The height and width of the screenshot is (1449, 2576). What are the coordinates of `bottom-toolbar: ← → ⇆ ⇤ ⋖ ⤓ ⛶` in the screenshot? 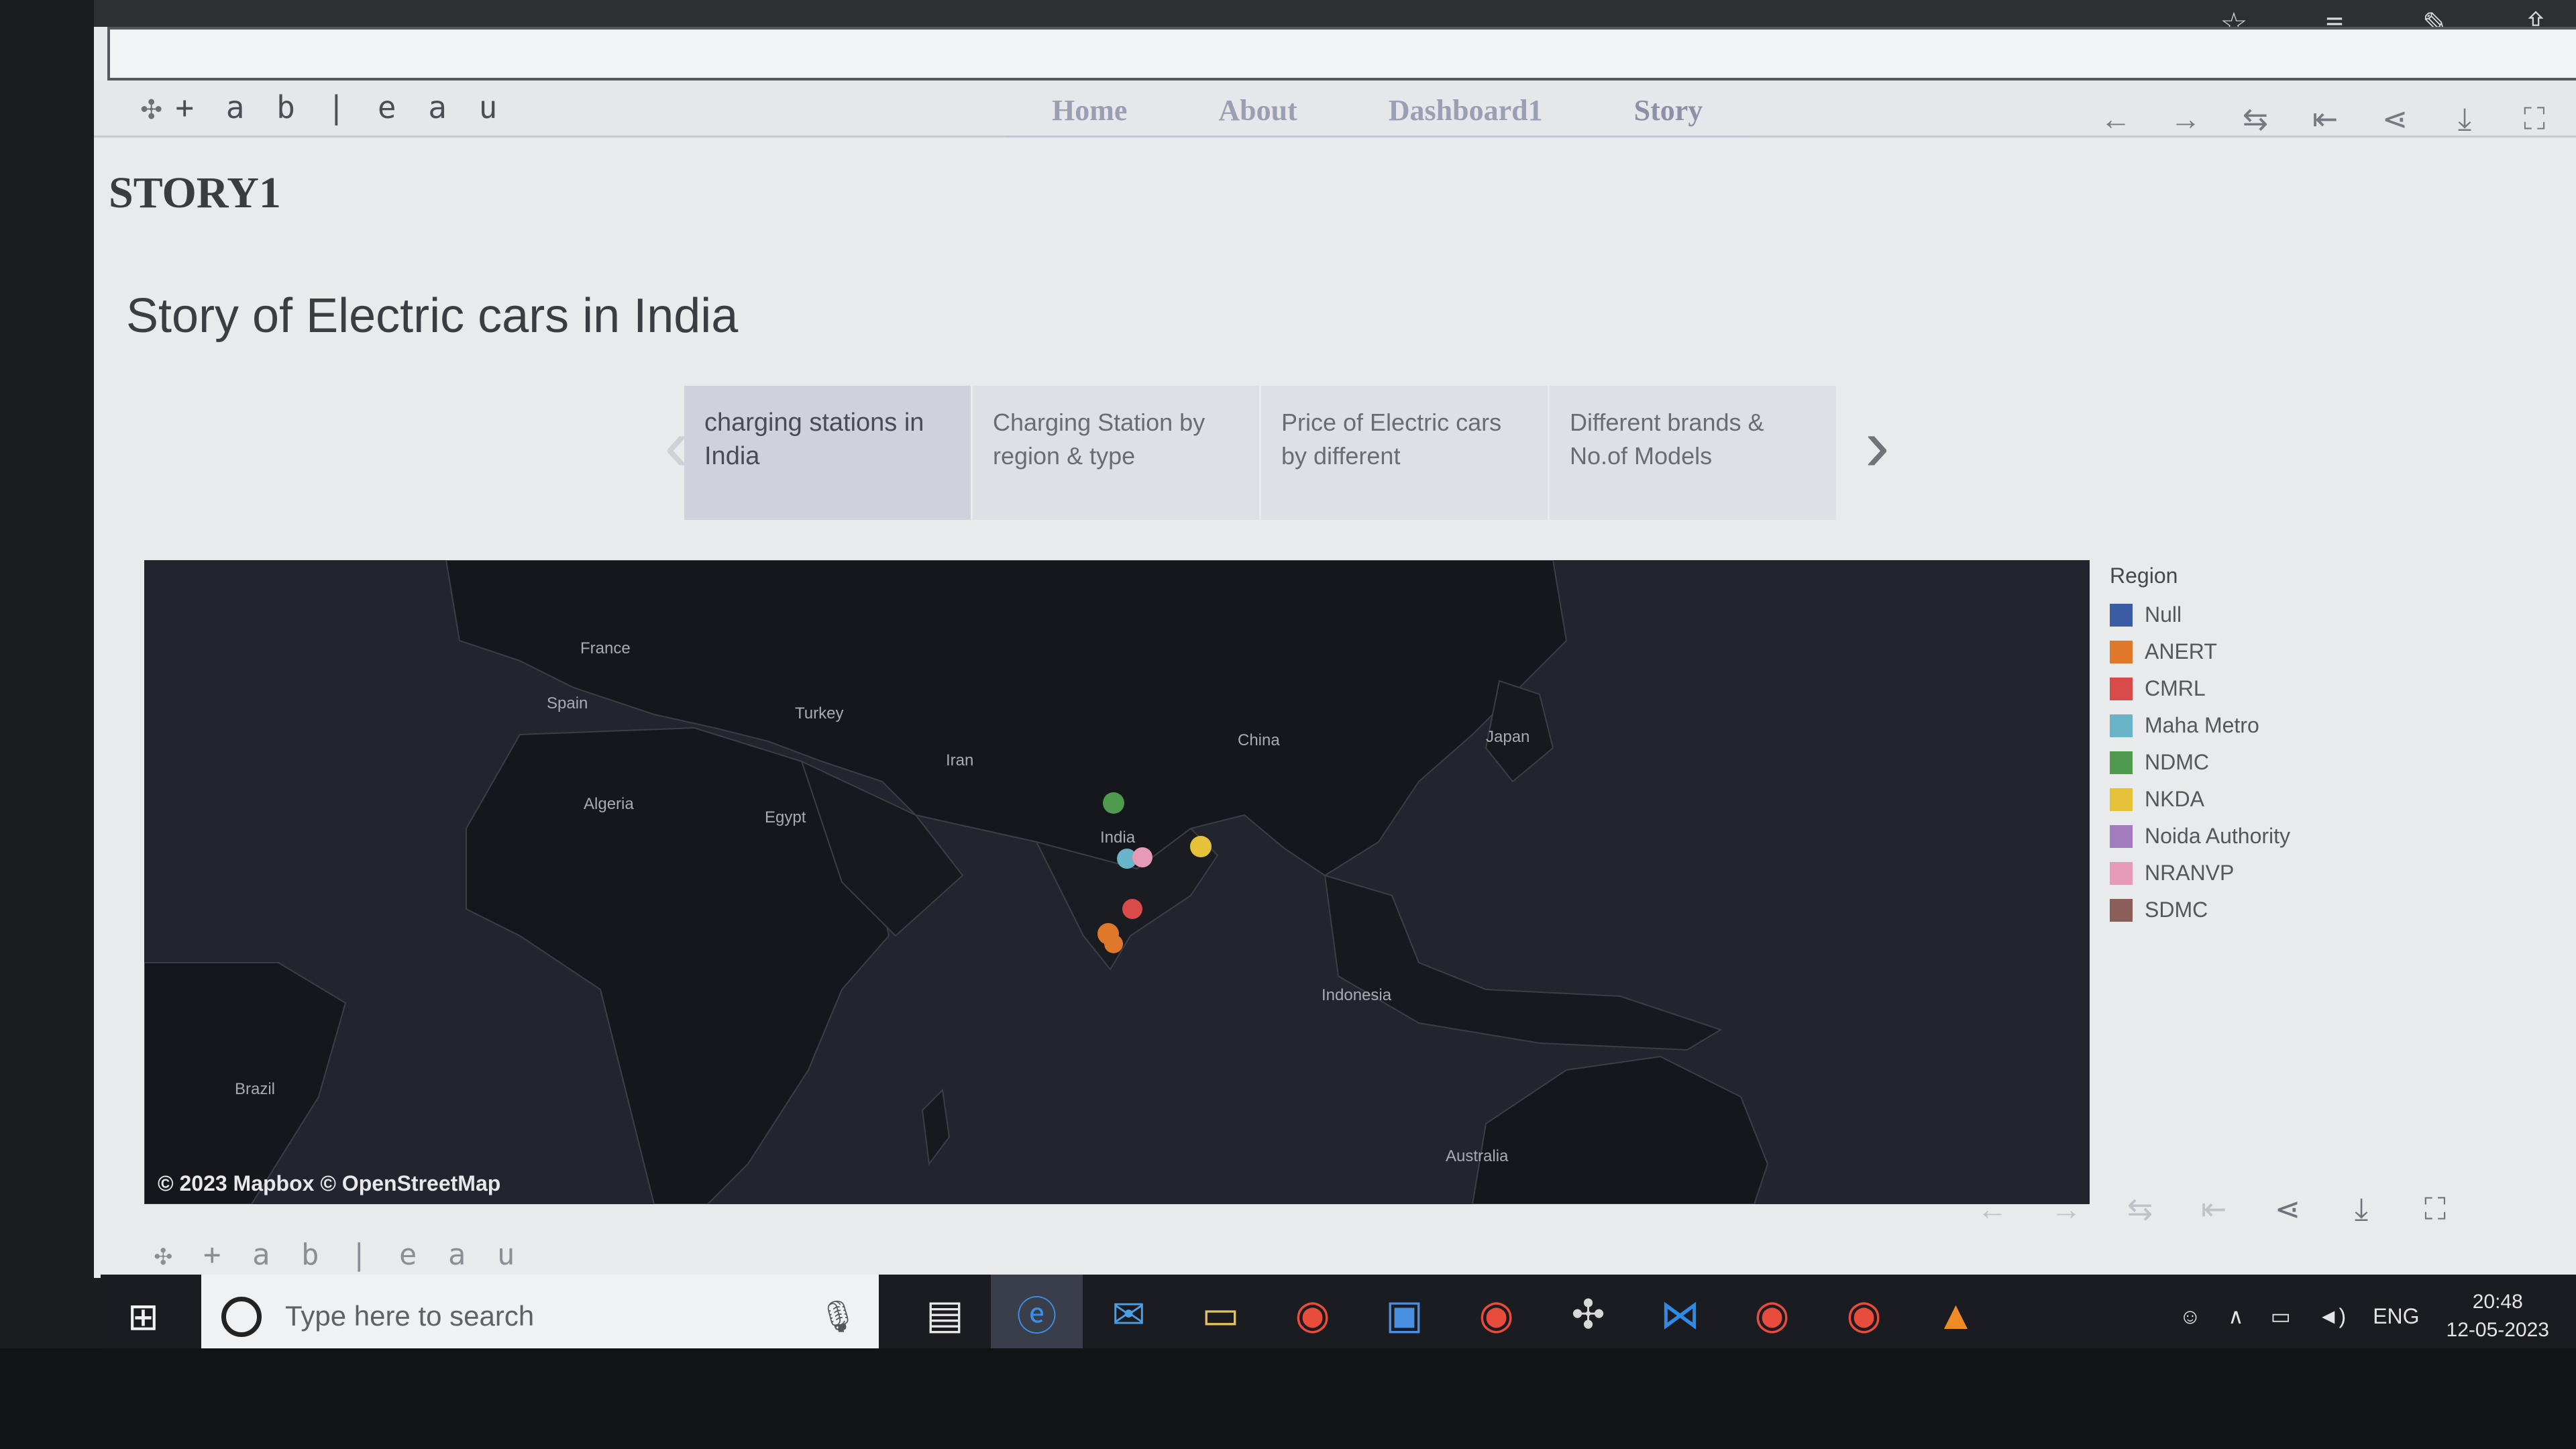 It's located at (2213, 1209).